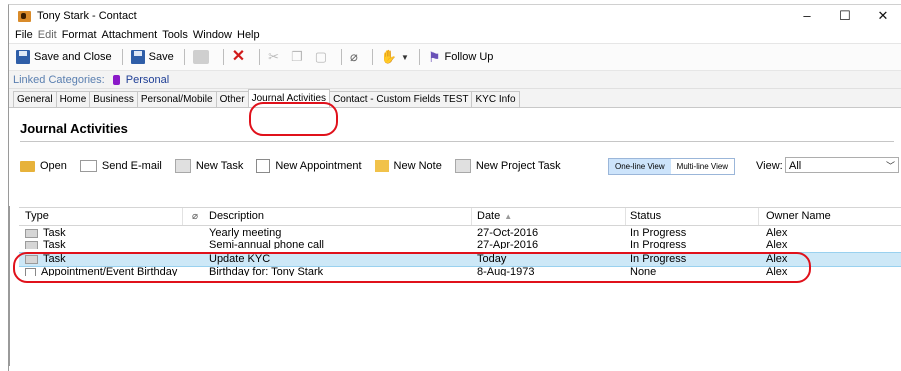 The width and height of the screenshot is (901, 371). What do you see at coordinates (882, 16) in the screenshot?
I see `close-button: ✕` at bounding box center [882, 16].